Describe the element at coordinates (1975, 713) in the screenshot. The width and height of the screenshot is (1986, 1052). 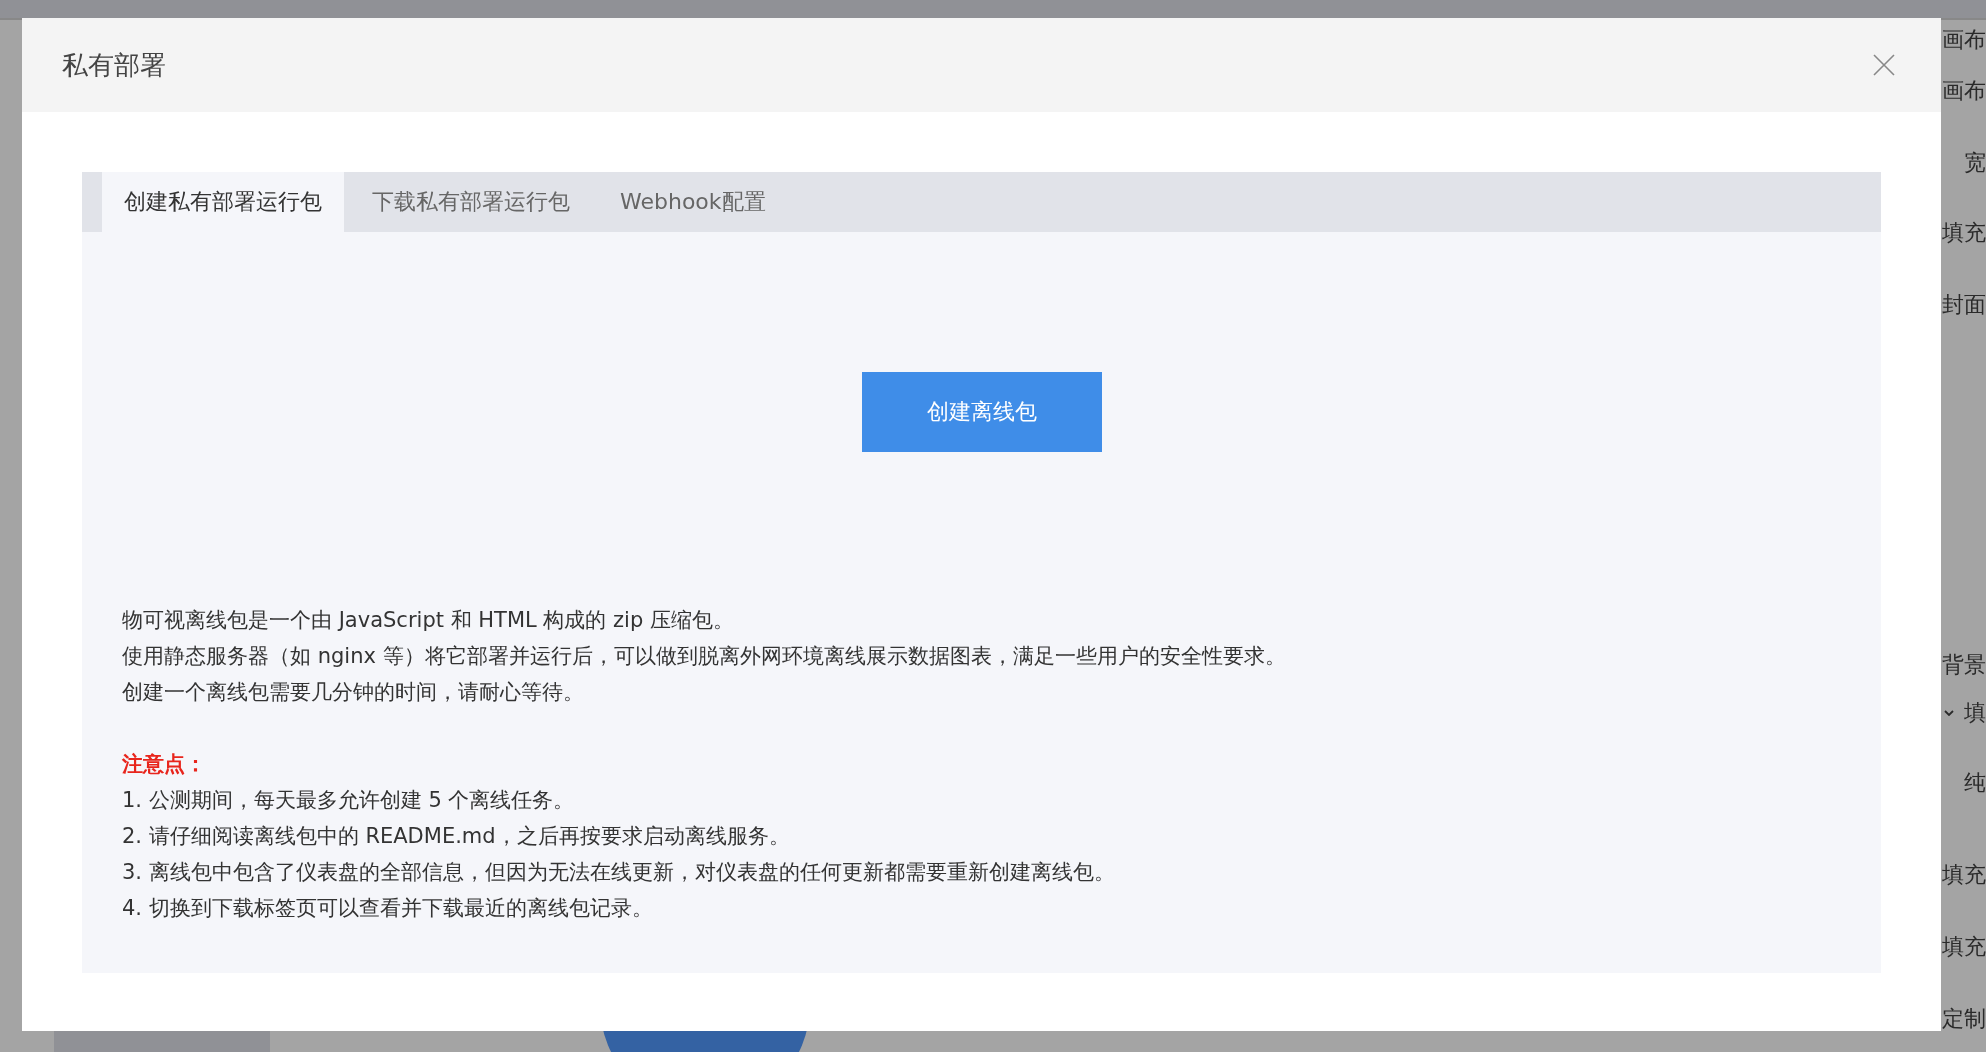
I see `panel-label: 填` at that location.